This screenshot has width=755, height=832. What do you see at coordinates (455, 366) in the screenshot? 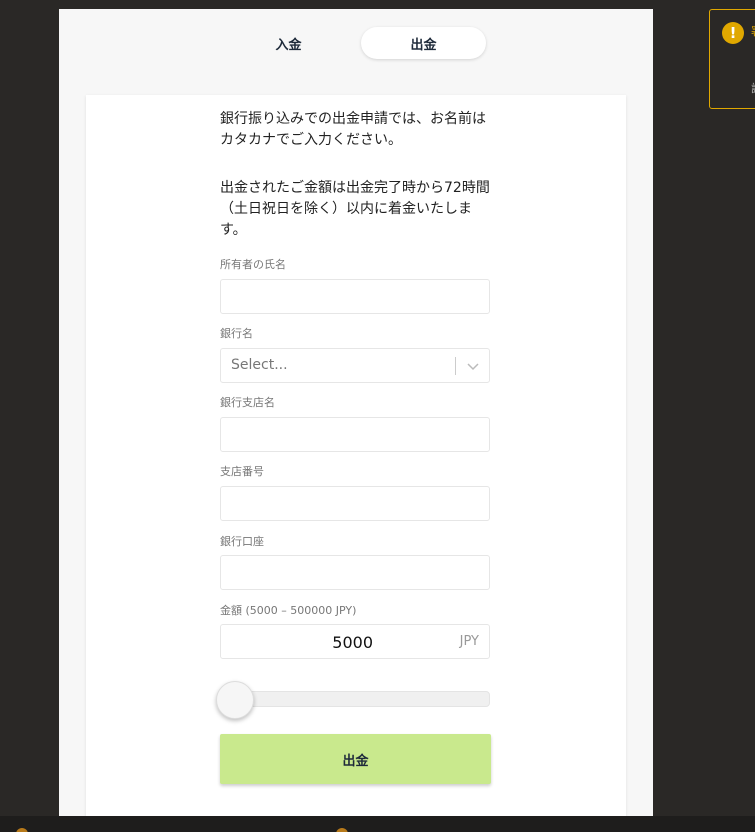
I see `select-separator` at bounding box center [455, 366].